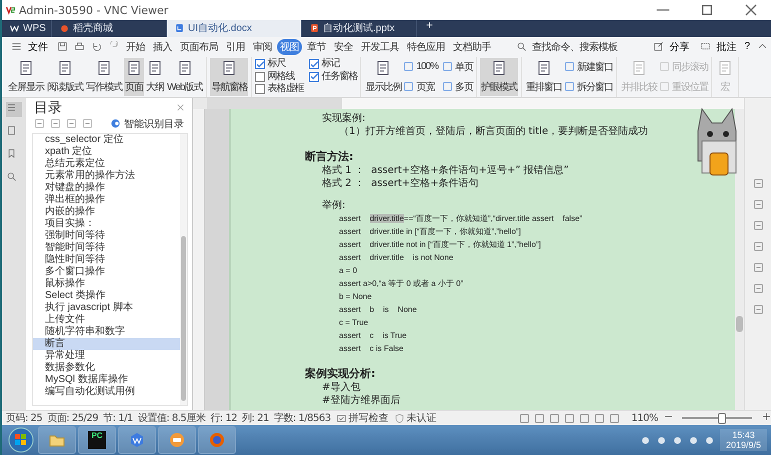 Image resolution: width=771 pixels, height=455 pixels. Describe the element at coordinates (106, 236) in the screenshot. I see `outline-item: 强制时间等待` at that location.